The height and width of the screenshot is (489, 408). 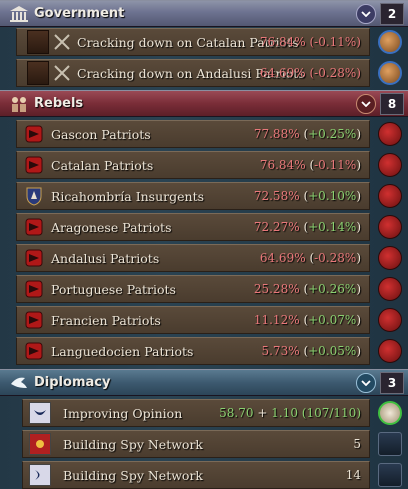 I want to click on rebels-count: 8, so click(x=392, y=104).